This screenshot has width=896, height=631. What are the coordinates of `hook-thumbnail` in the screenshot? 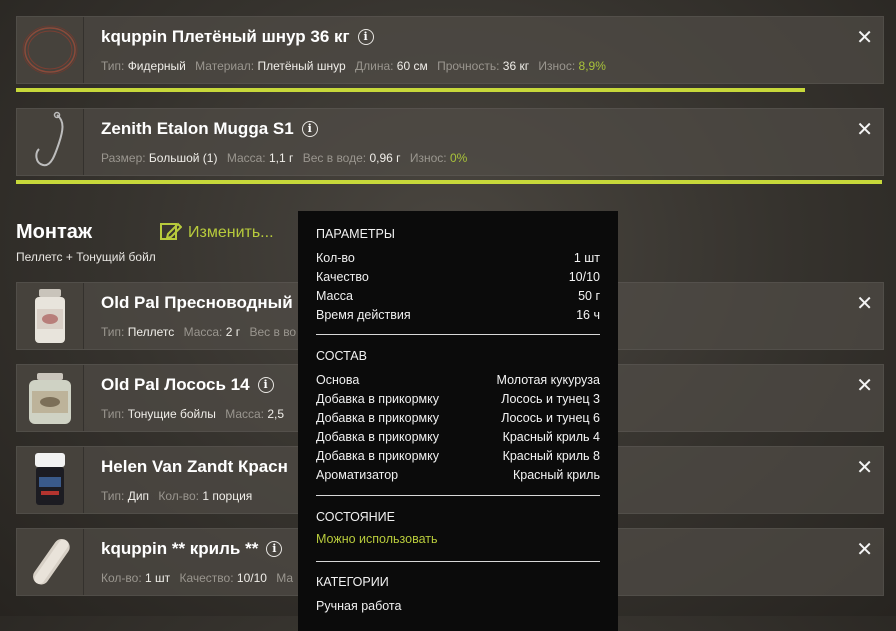 It's located at (50, 142).